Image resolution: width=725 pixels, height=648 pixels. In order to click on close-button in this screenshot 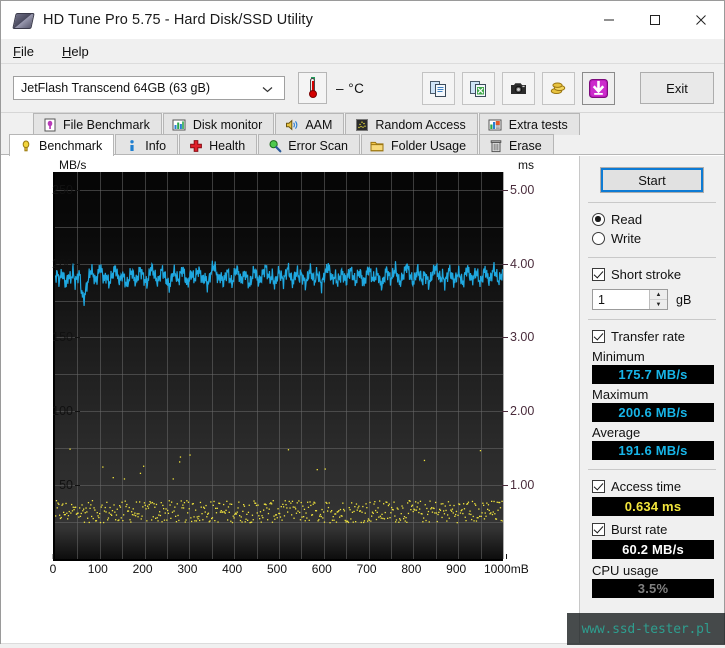, I will do `click(701, 20)`.